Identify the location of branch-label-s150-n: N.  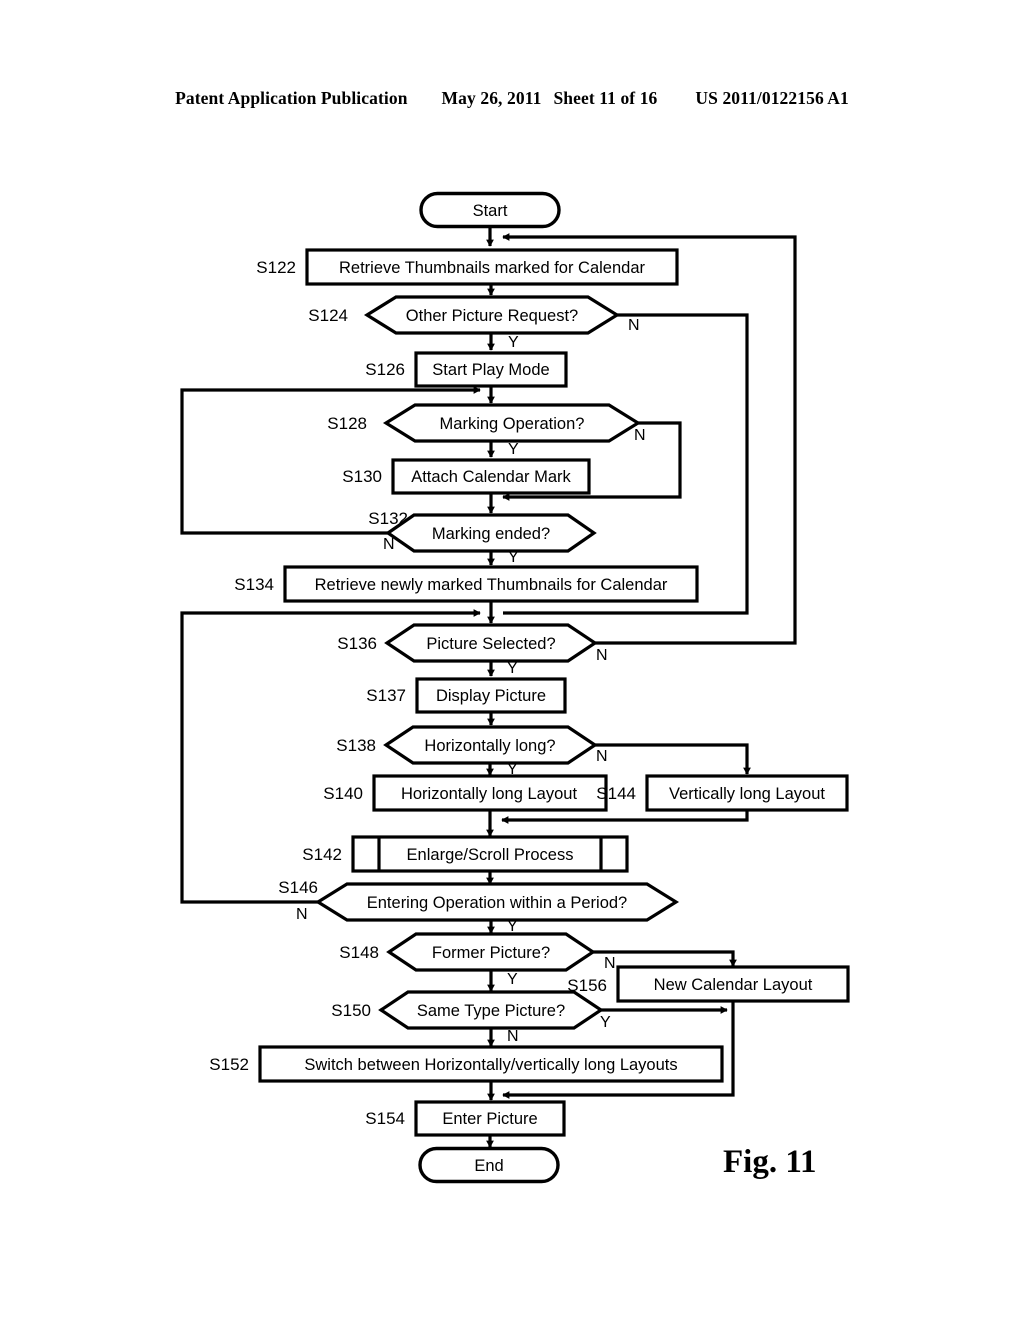
(513, 1036).